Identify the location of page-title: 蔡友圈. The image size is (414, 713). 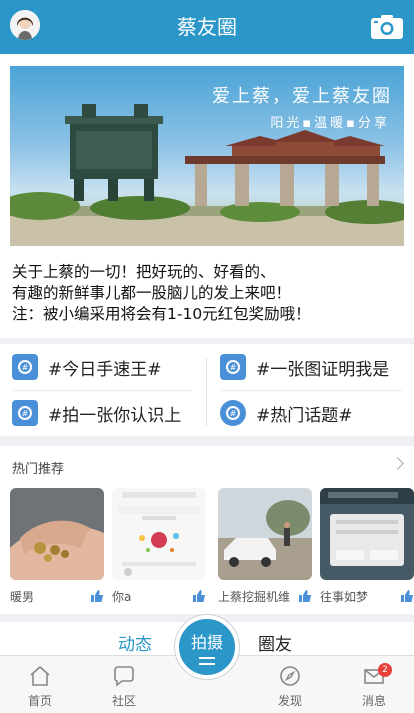
(207, 27).